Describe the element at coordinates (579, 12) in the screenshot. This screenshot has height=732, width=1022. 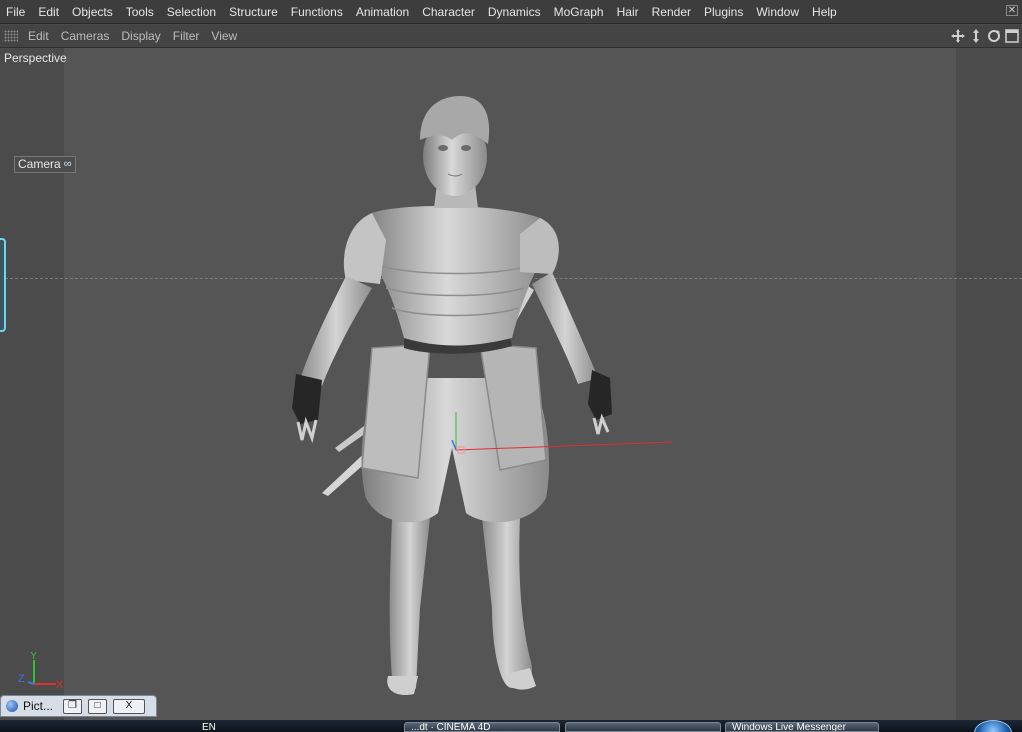
I see `menu-mograph: MoGraph` at that location.